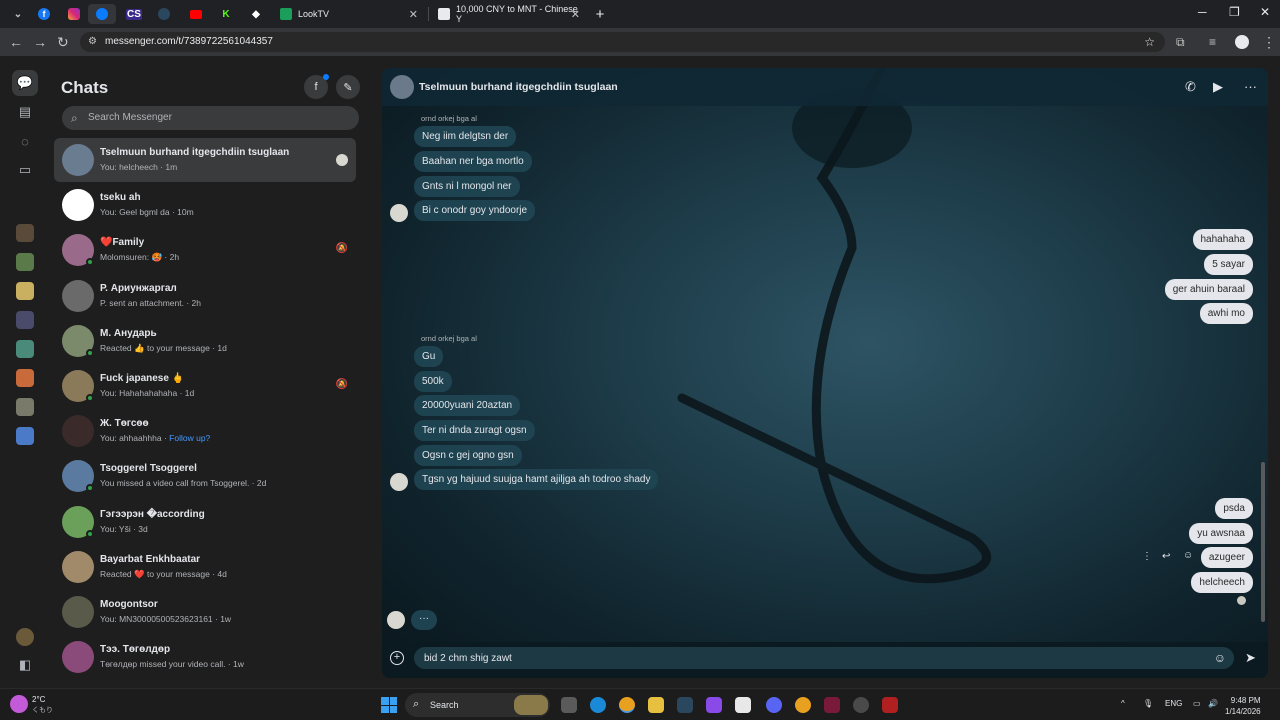 The width and height of the screenshot is (1280, 720). I want to click on react-icon: ☺, so click(1188, 555).